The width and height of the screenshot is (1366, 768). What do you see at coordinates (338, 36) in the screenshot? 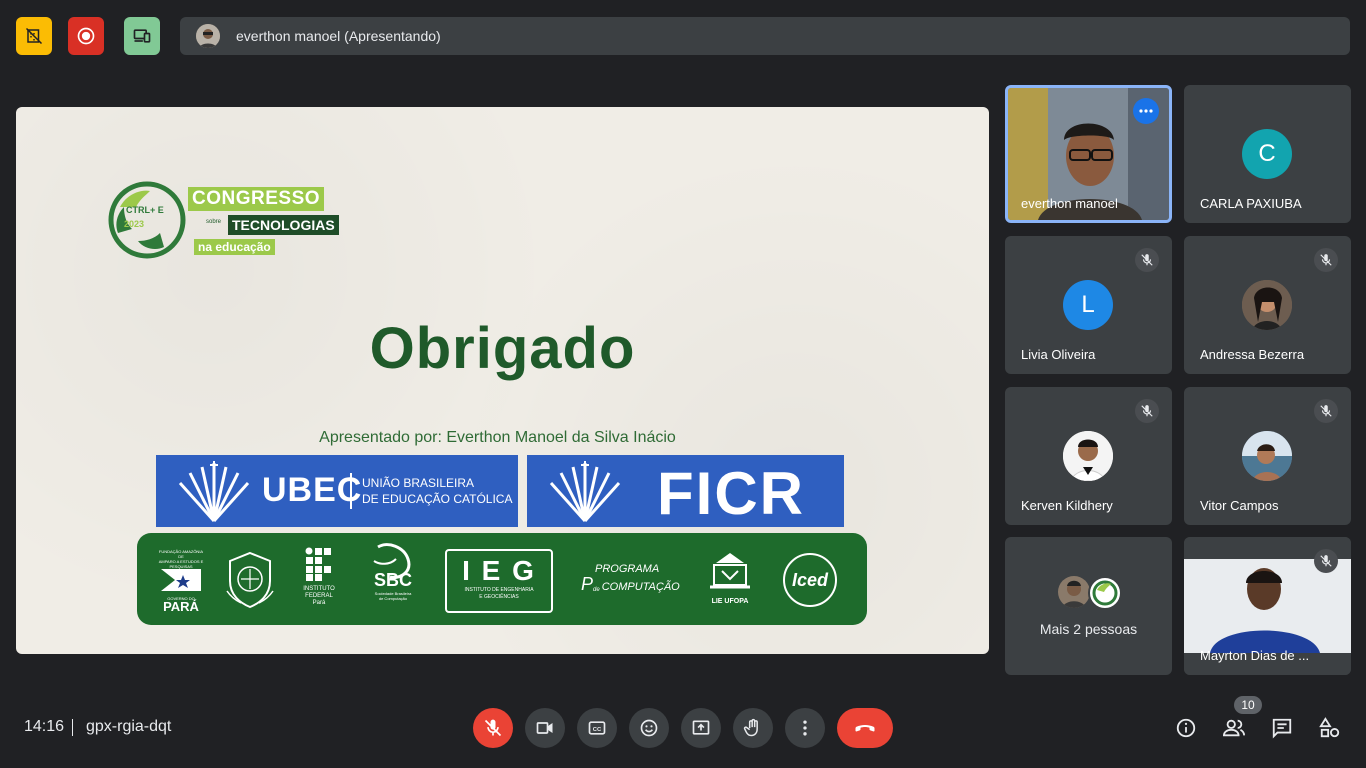
I see `presenter-name: everthon manoel (Apresentando)` at bounding box center [338, 36].